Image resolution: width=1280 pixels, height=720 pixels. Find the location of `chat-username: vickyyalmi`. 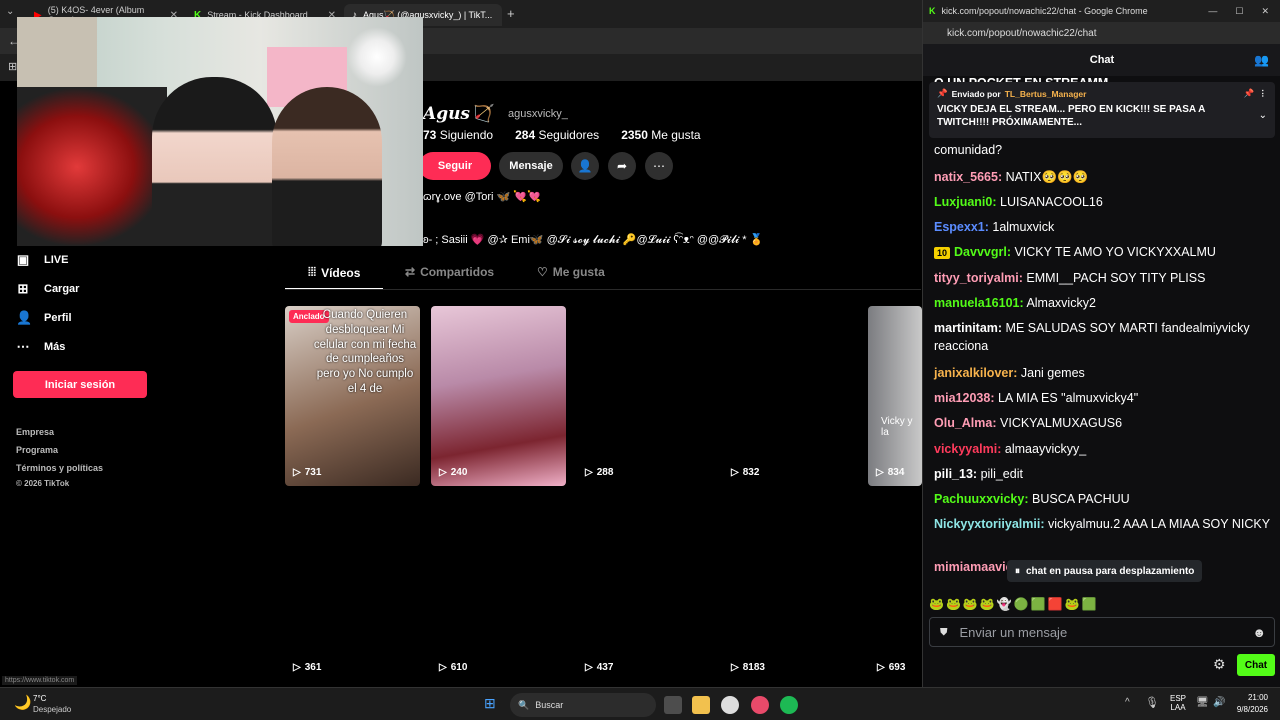

chat-username: vickyyalmi is located at coordinates (965, 449).